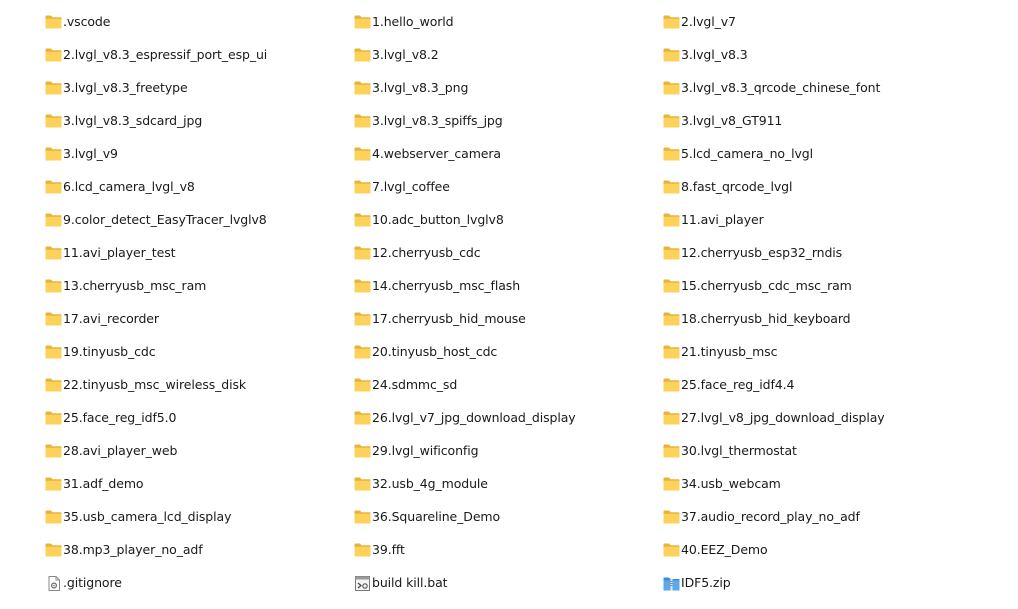 Image resolution: width=1018 pixels, height=609 pixels. Describe the element at coordinates (508, 88) in the screenshot. I see `folder-item: 3.lvgl_v8.3_png` at that location.